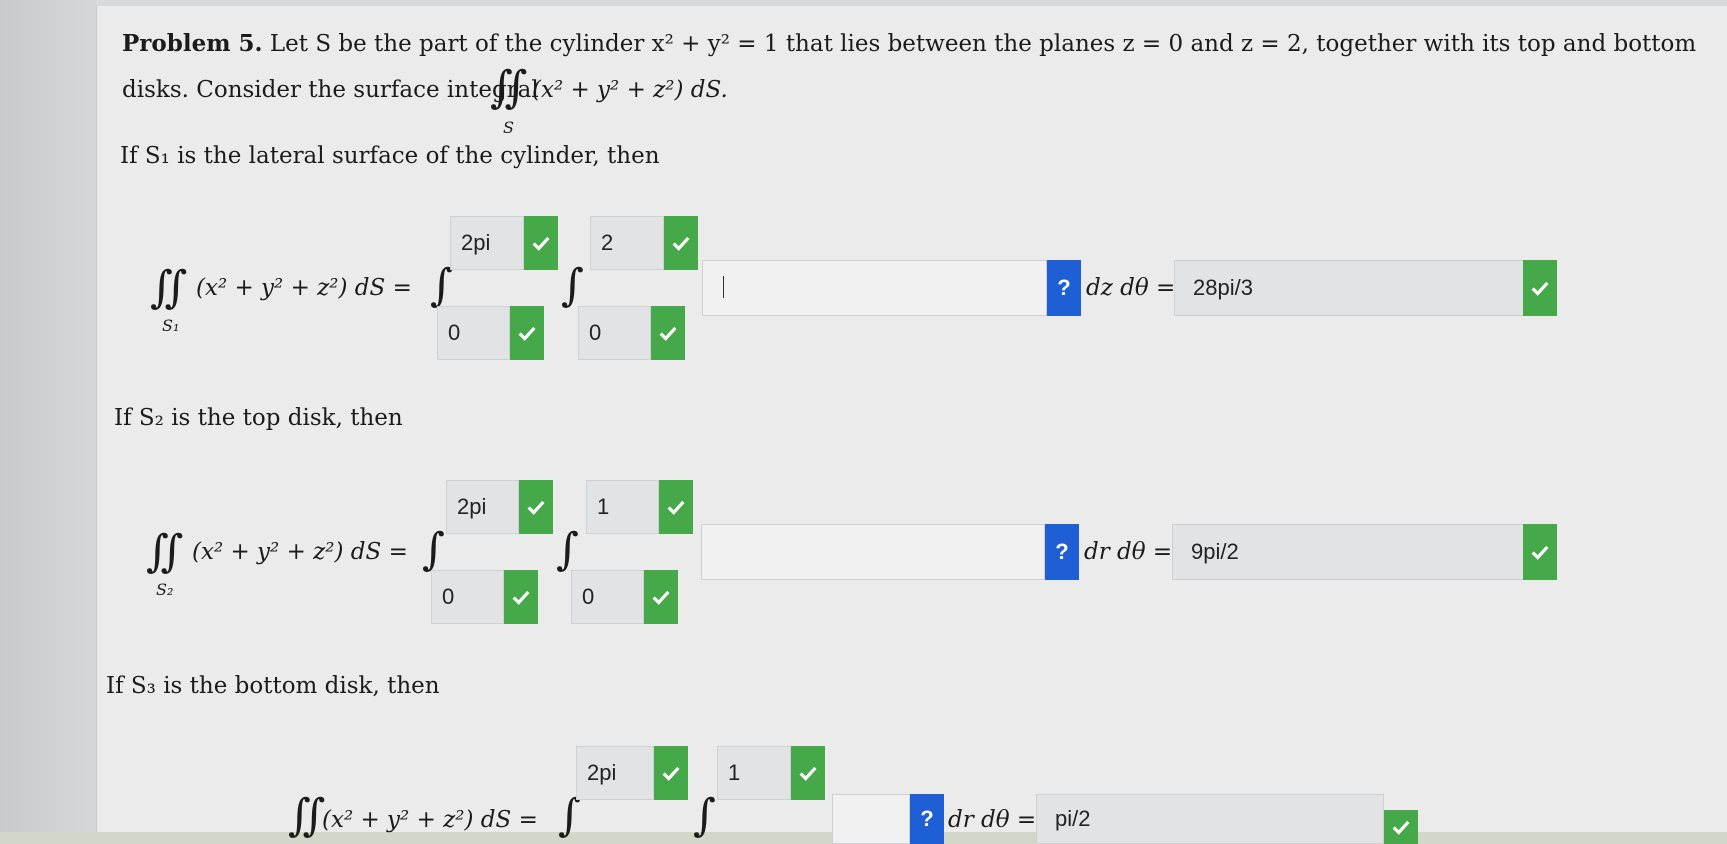  What do you see at coordinates (754, 773) in the screenshot?
I see `part3-inner-upper-input: 1` at bounding box center [754, 773].